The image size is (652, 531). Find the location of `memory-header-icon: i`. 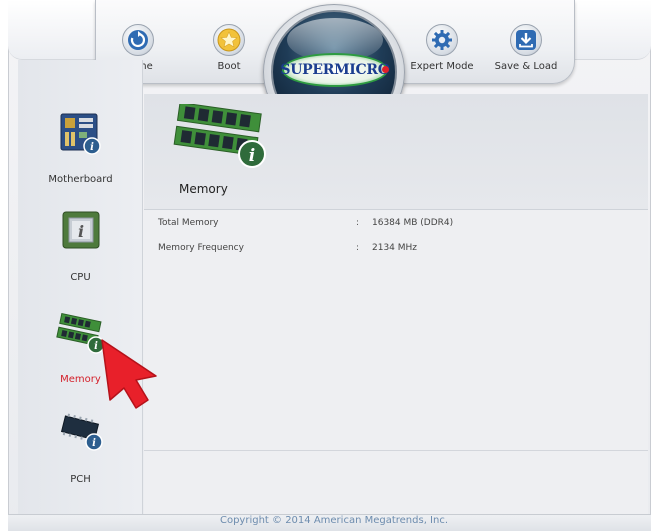

memory-header-icon: i is located at coordinates (219, 136).